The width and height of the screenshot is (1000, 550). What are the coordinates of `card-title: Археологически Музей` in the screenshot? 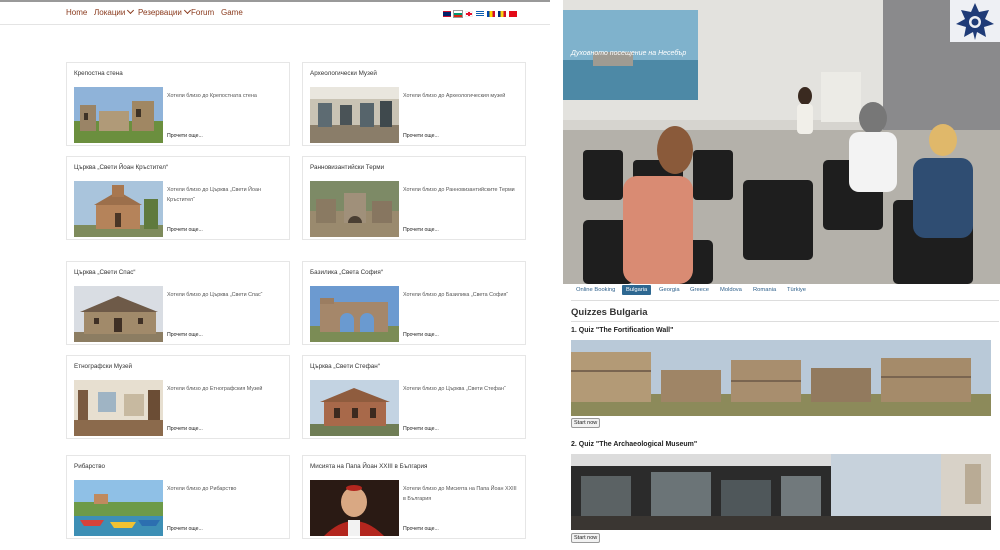 It's located at (343, 73).